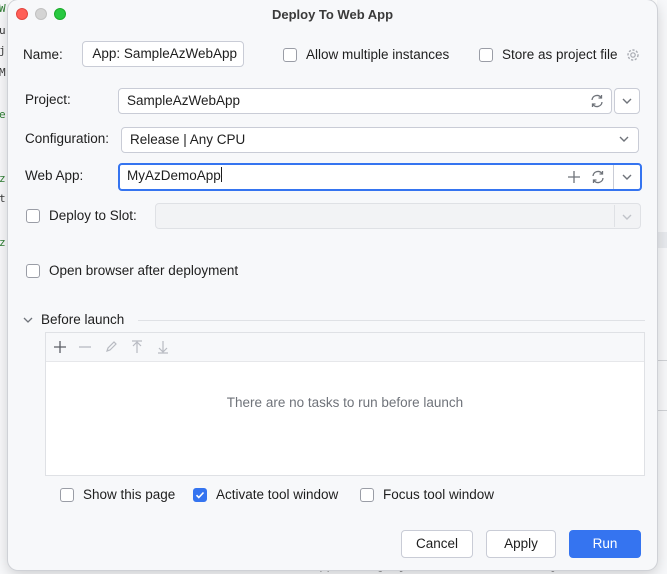 This screenshot has height=574, width=667. I want to click on move-down-icon, so click(163, 347).